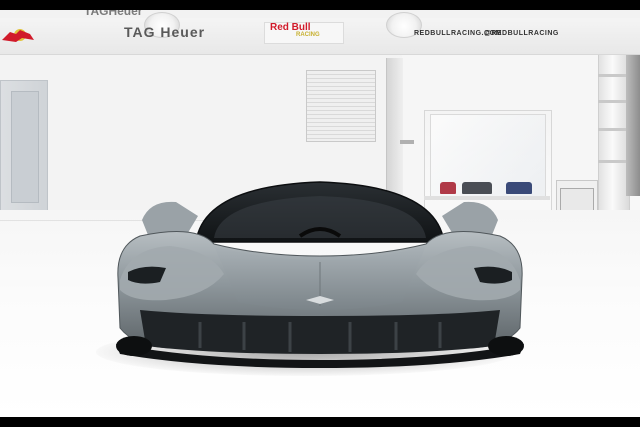 The width and height of the screenshot is (640, 427). I want to click on letterbox-bottom, so click(320, 422).